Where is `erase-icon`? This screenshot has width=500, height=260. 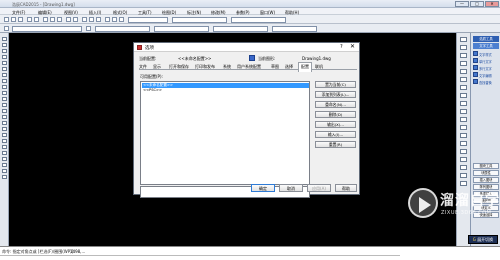
erase-icon is located at coordinates (463, 39).